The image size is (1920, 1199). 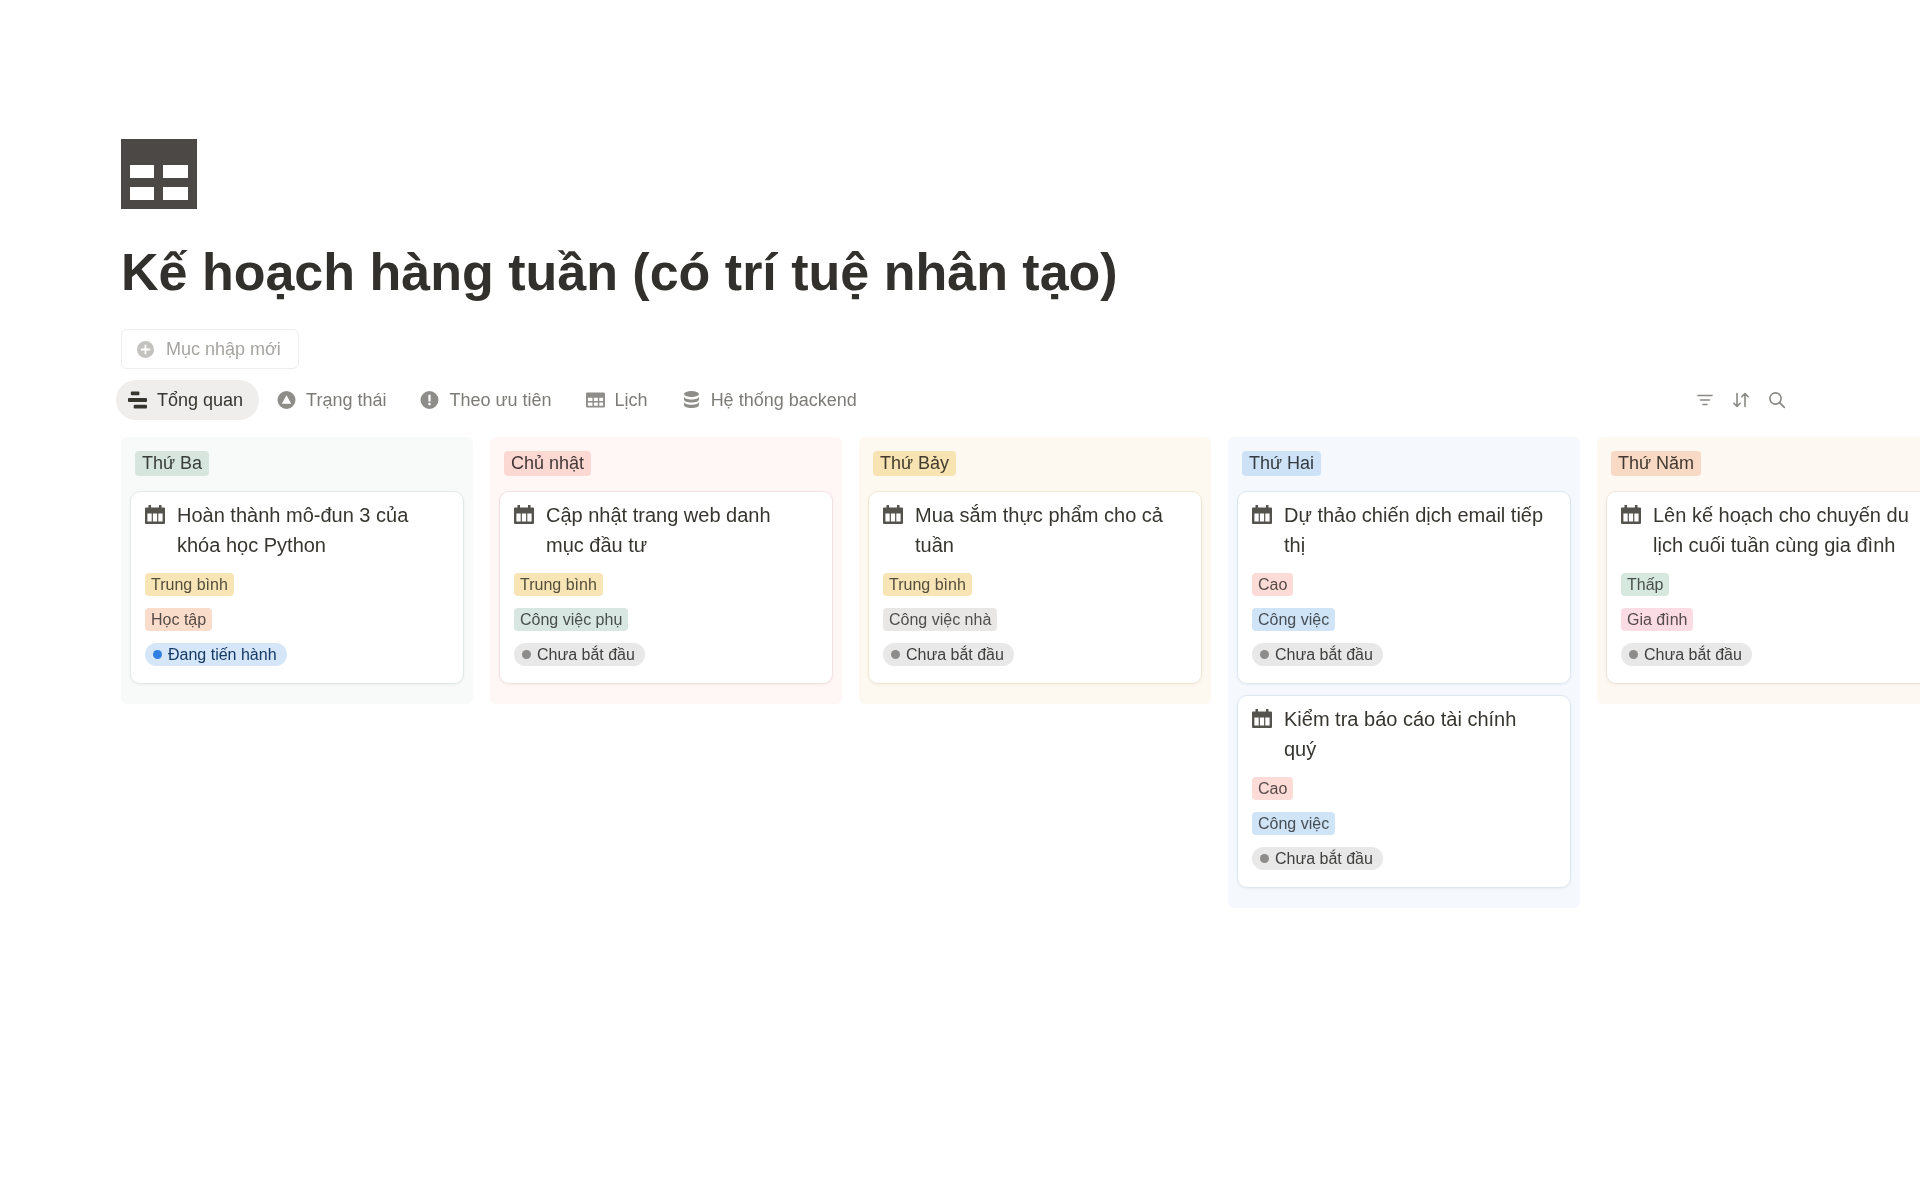 What do you see at coordinates (659, 530) in the screenshot?
I see `card-title: Cập nhật trang web danh mục đầu tư` at bounding box center [659, 530].